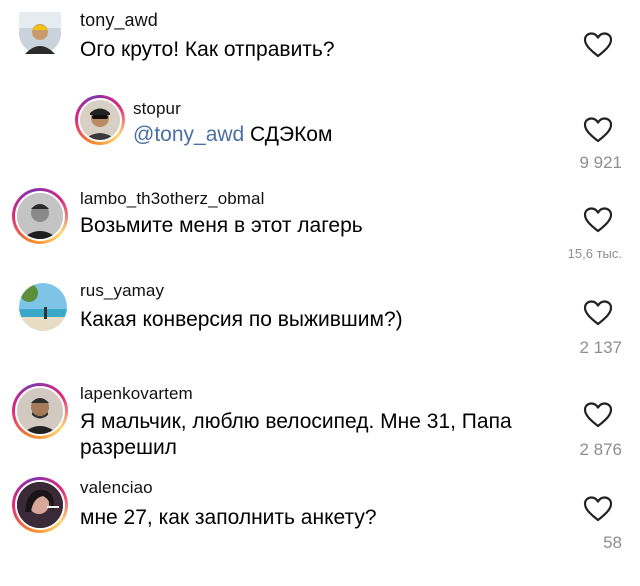 Image resolution: width=640 pixels, height=586 pixels. I want to click on like-count: 15,6 тыс., so click(594, 253).